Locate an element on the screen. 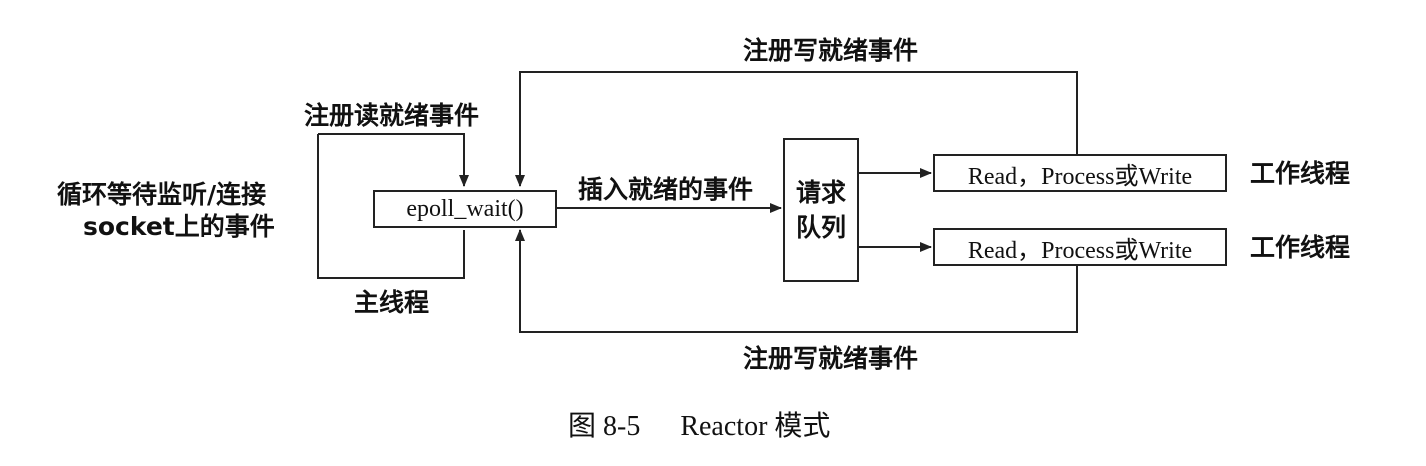 The height and width of the screenshot is (466, 1426). figure-number: 图 8-5 is located at coordinates (604, 426).